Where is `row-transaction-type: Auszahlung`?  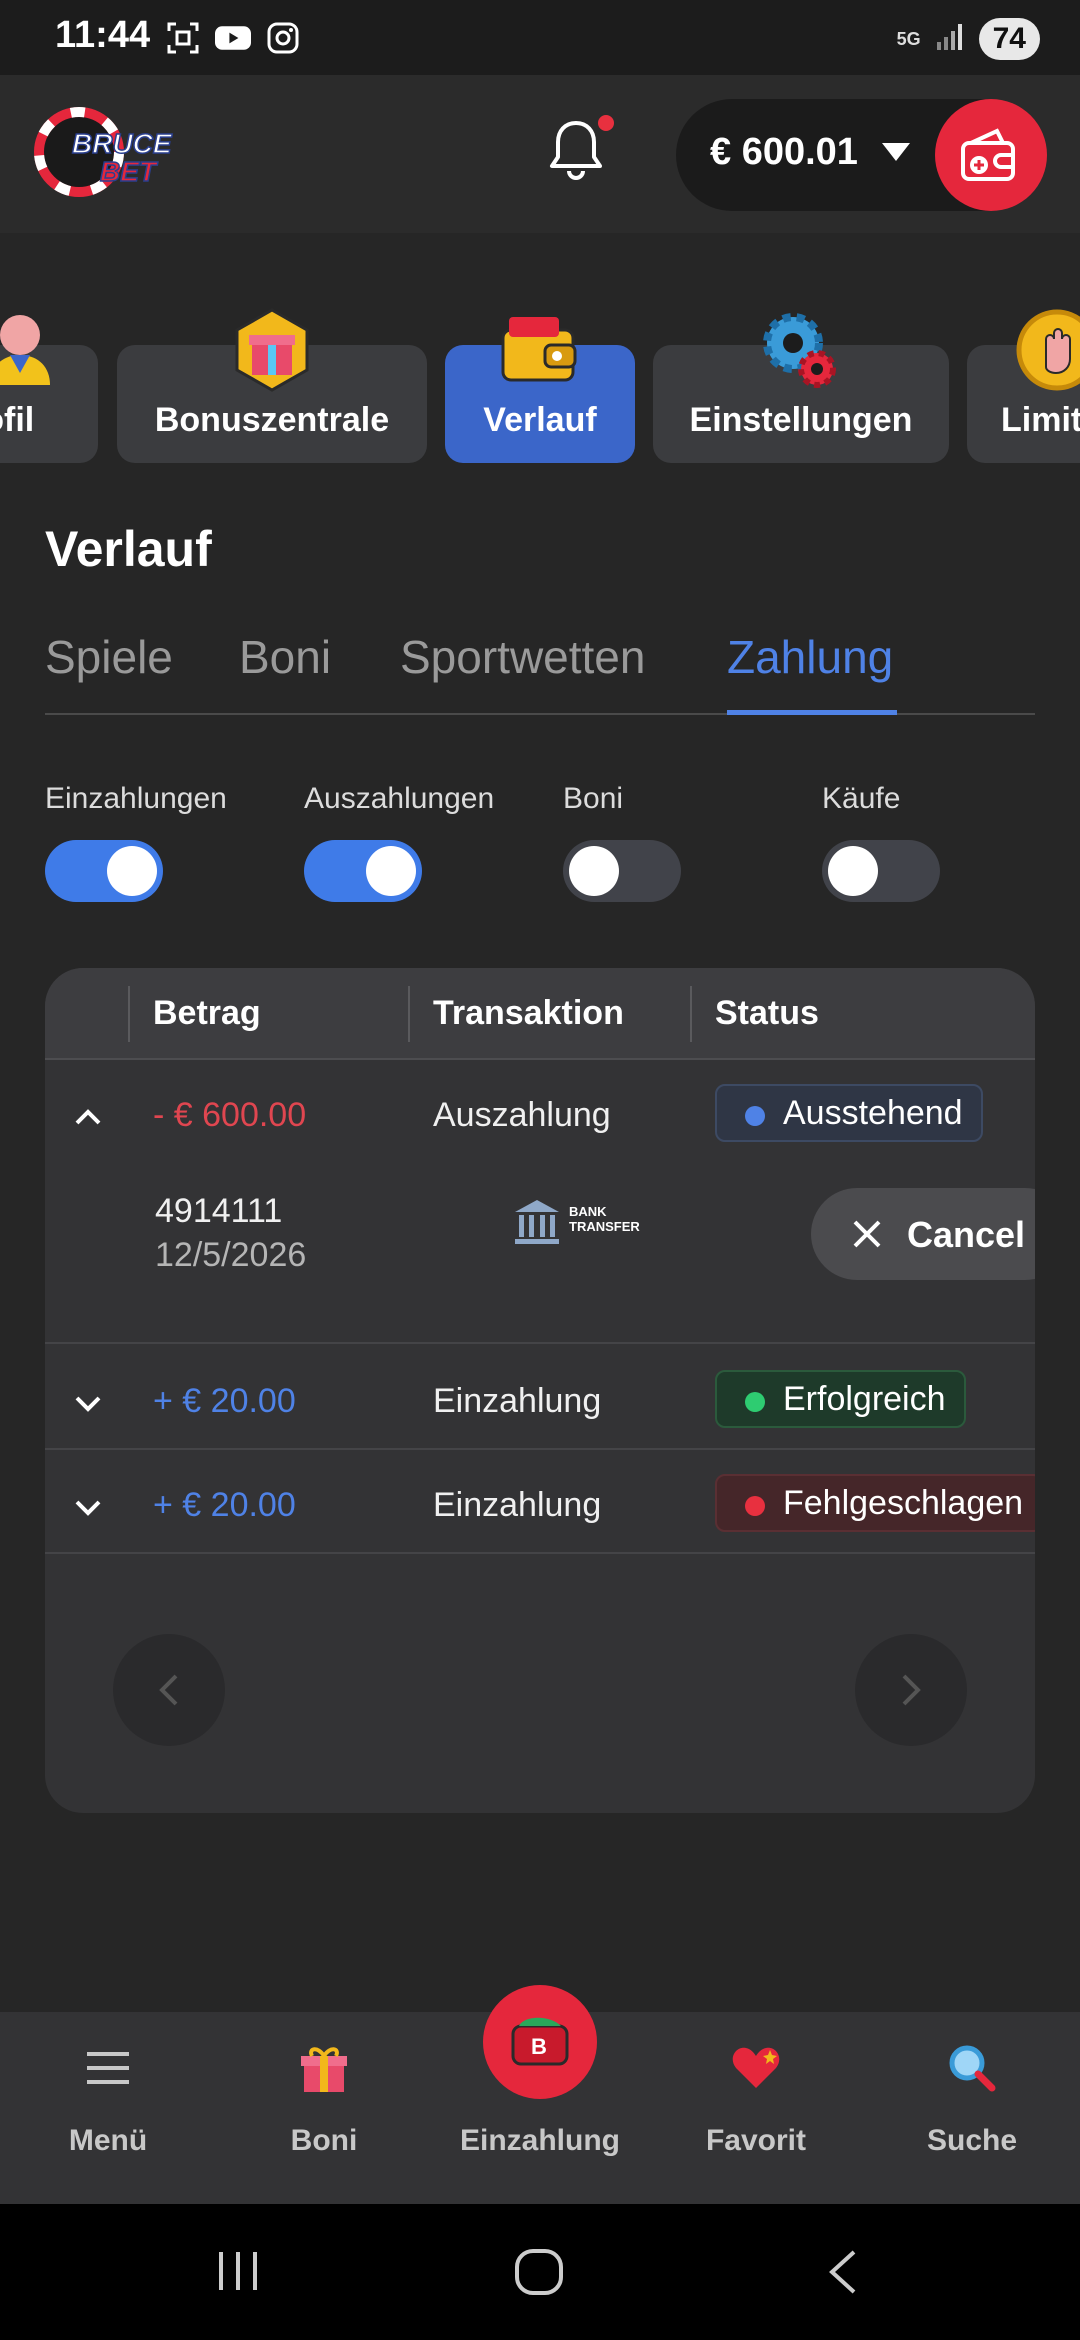 row-transaction-type: Auszahlung is located at coordinates (522, 1115).